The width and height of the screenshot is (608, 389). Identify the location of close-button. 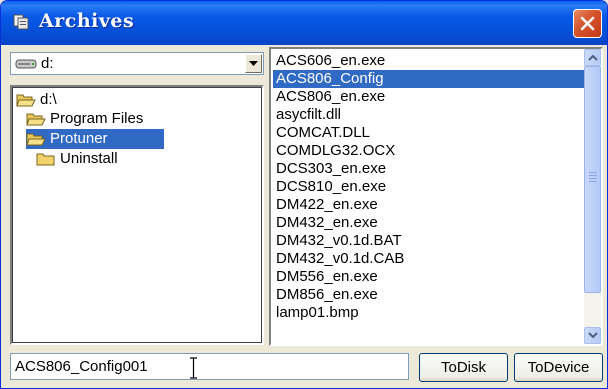
(587, 23).